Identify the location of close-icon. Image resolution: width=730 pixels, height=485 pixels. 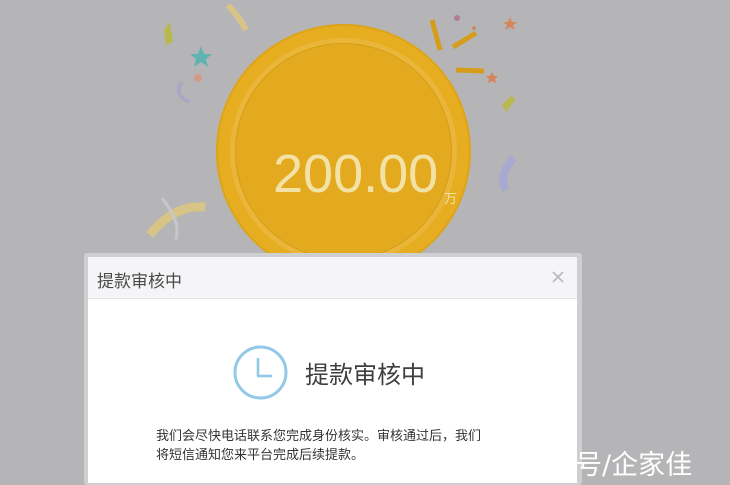
(558, 277).